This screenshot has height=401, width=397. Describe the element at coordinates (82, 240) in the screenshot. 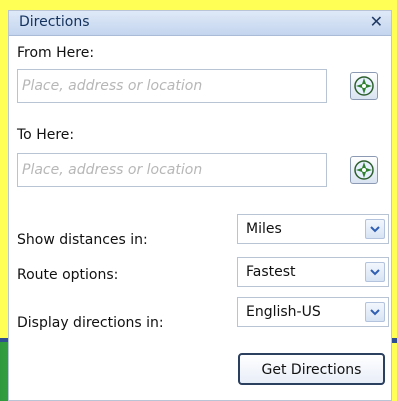

I see `distances-label: Show distances in:` at that location.